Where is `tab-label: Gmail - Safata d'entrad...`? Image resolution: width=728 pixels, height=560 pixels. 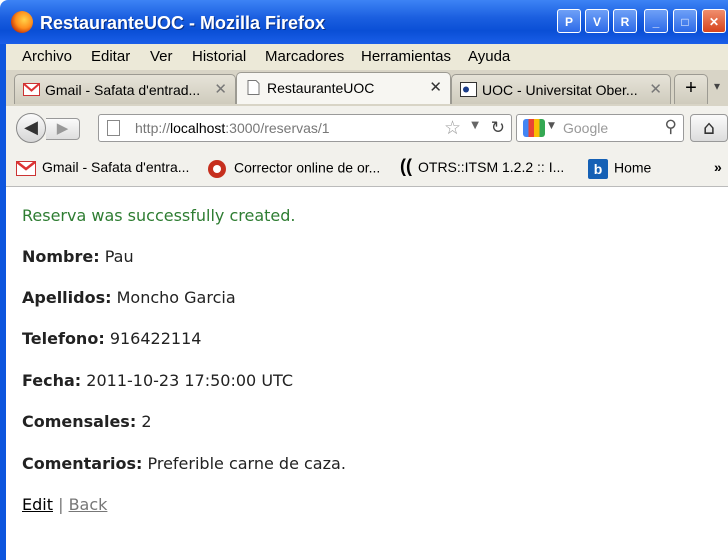 tab-label: Gmail - Safata d'entrad... is located at coordinates (123, 90).